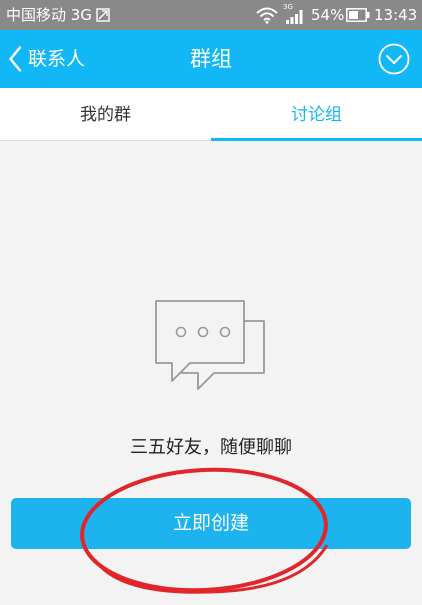  Describe the element at coordinates (293, 14) in the screenshot. I see `signal-icon: 3G` at that location.